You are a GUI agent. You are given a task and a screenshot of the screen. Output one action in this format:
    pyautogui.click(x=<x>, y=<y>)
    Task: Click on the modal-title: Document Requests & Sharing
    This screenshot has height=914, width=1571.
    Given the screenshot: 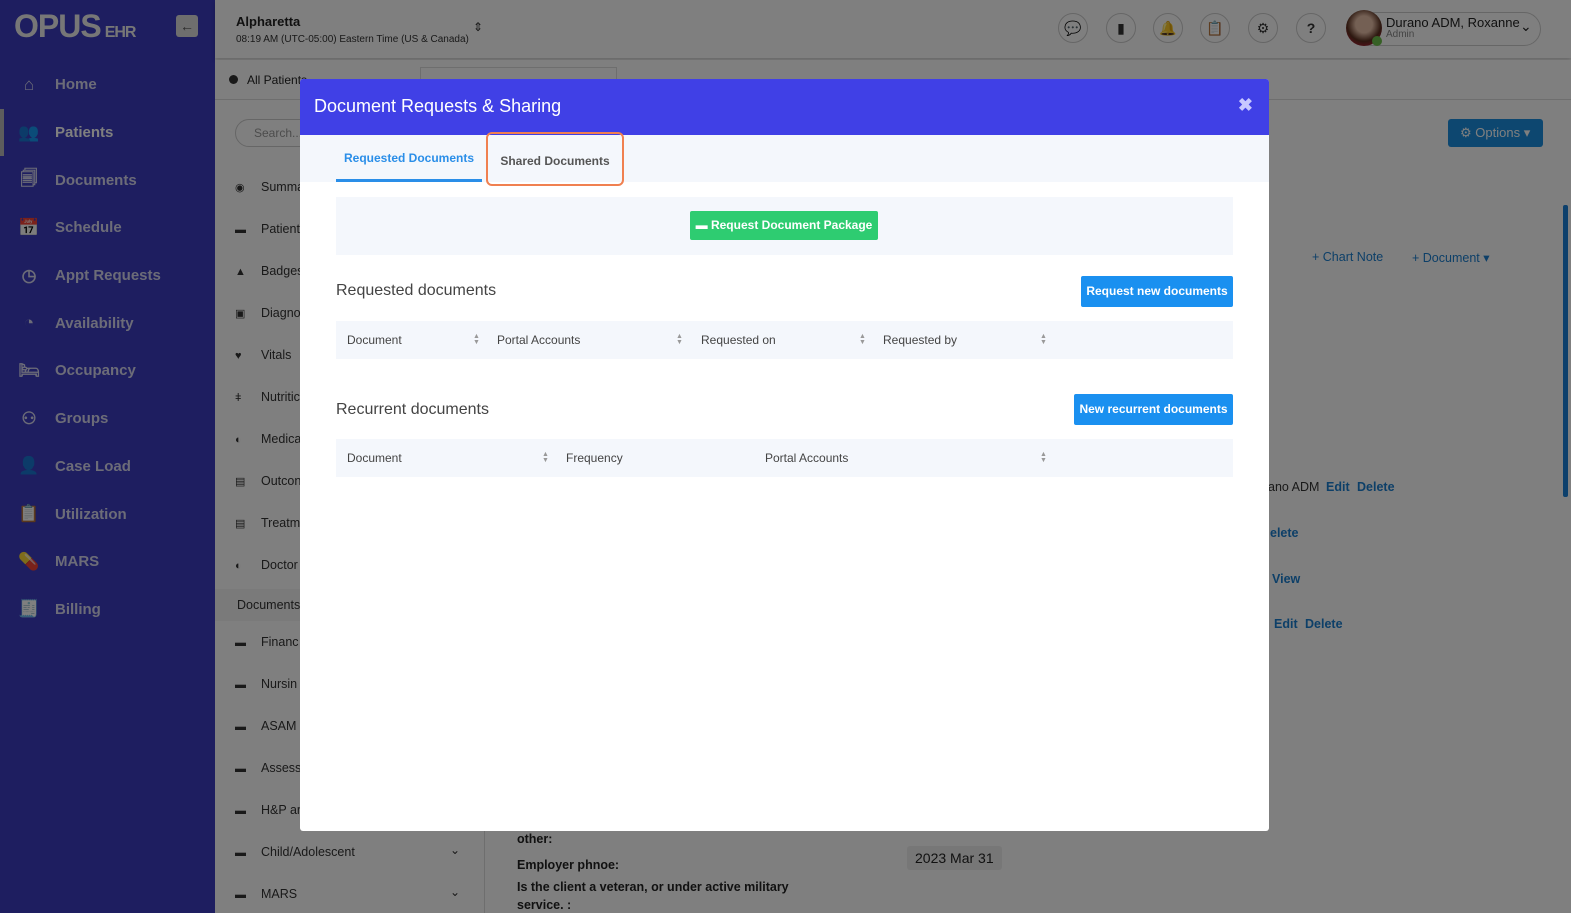 What is the action you would take?
    pyautogui.click(x=438, y=106)
    